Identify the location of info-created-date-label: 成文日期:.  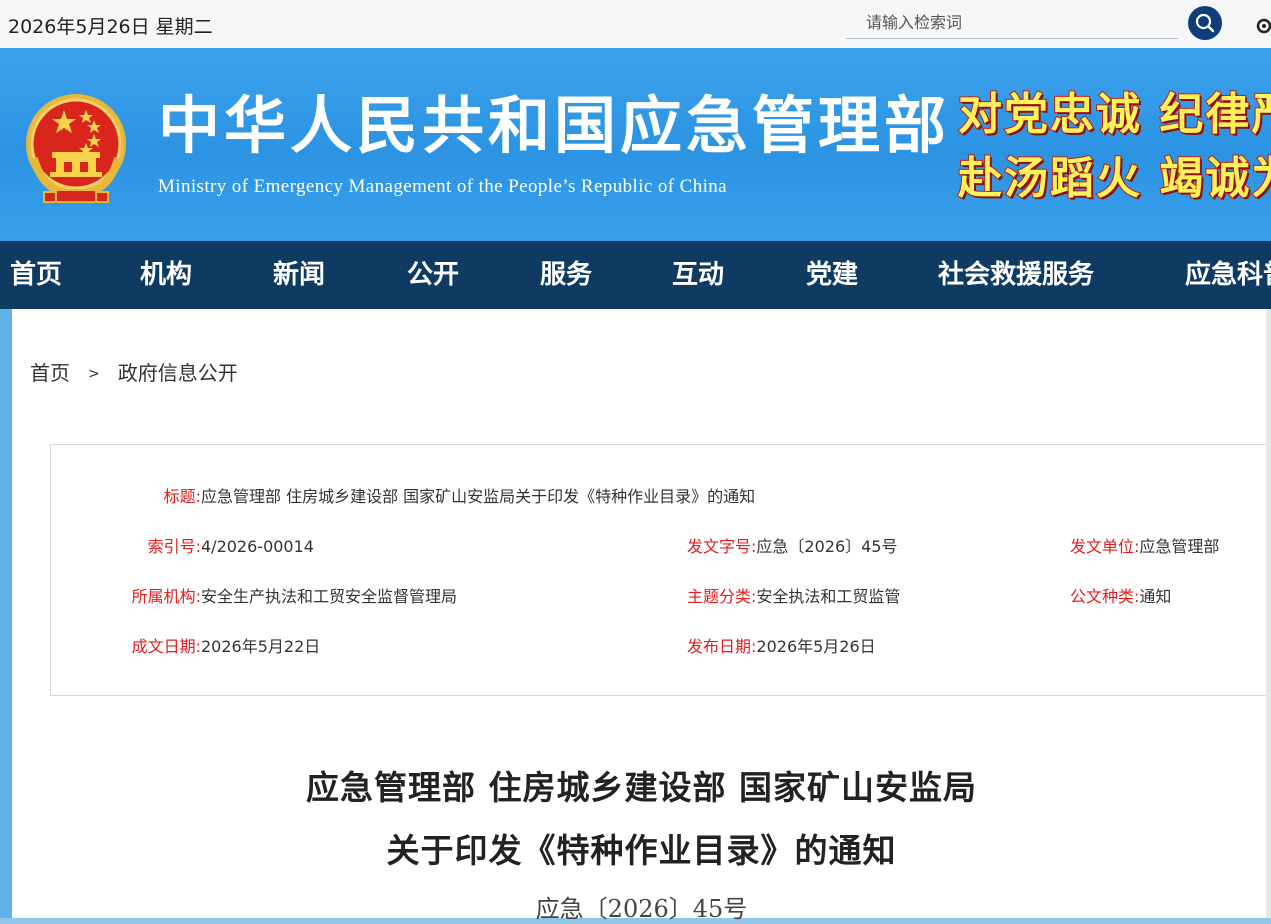
(166, 646).